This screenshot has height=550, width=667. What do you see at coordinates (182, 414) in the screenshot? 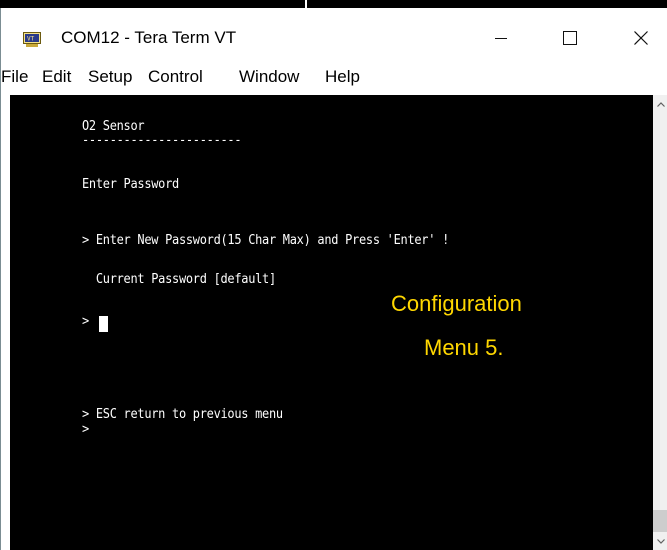
I see `terminal-line: > ESC return to previous menu` at bounding box center [182, 414].